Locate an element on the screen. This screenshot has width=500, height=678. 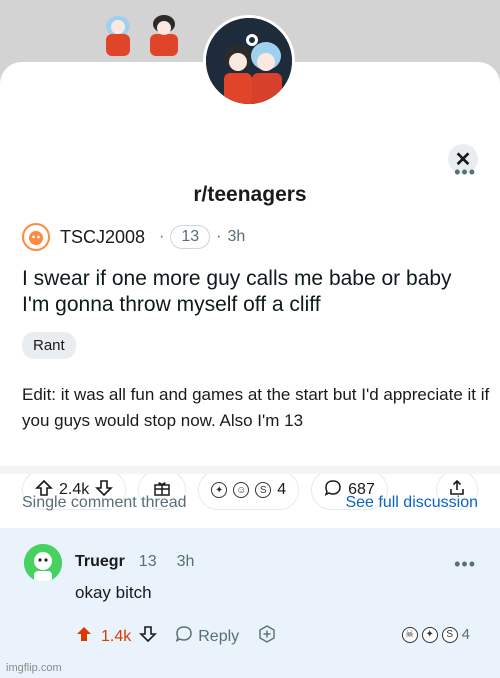
thread-label: Single comment thread is located at coordinates (104, 502).